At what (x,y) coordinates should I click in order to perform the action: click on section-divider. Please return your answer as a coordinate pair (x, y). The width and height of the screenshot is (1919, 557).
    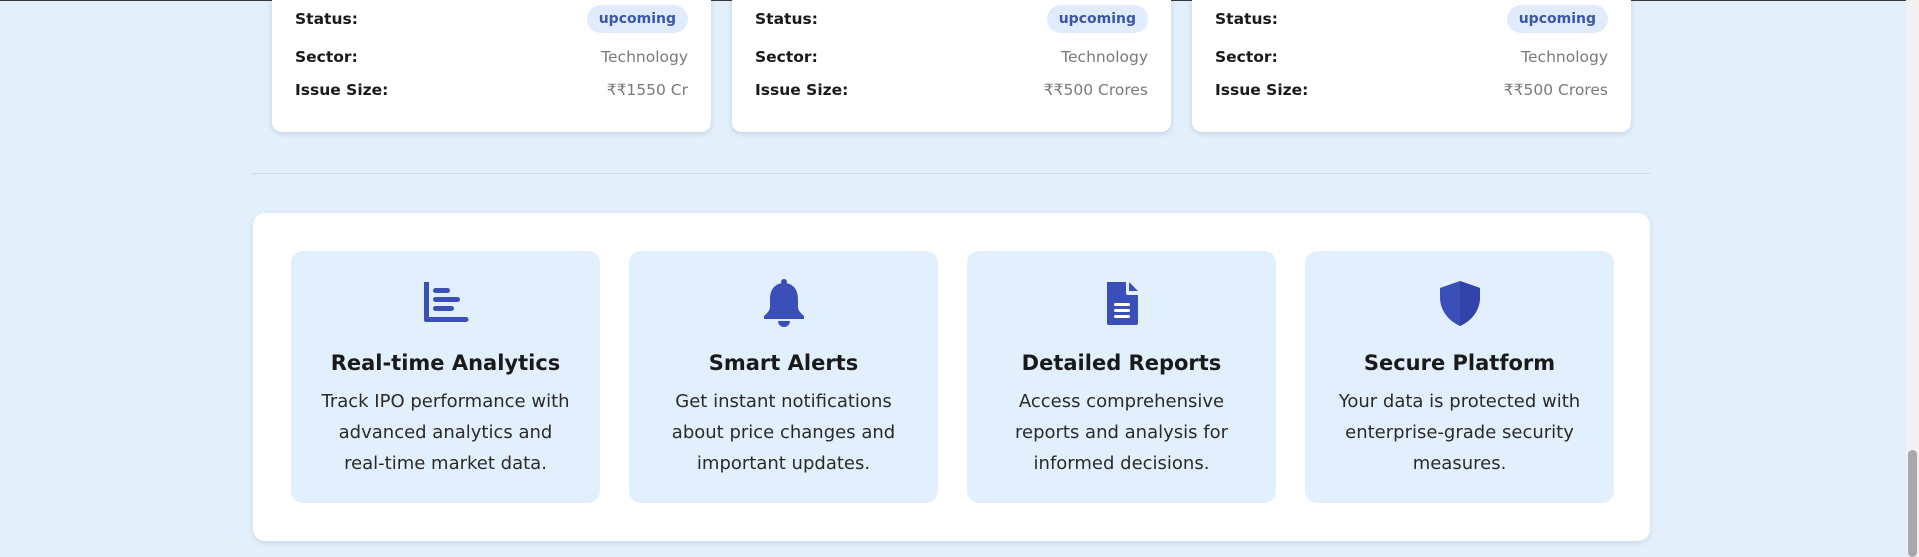
    Looking at the image, I should click on (951, 173).